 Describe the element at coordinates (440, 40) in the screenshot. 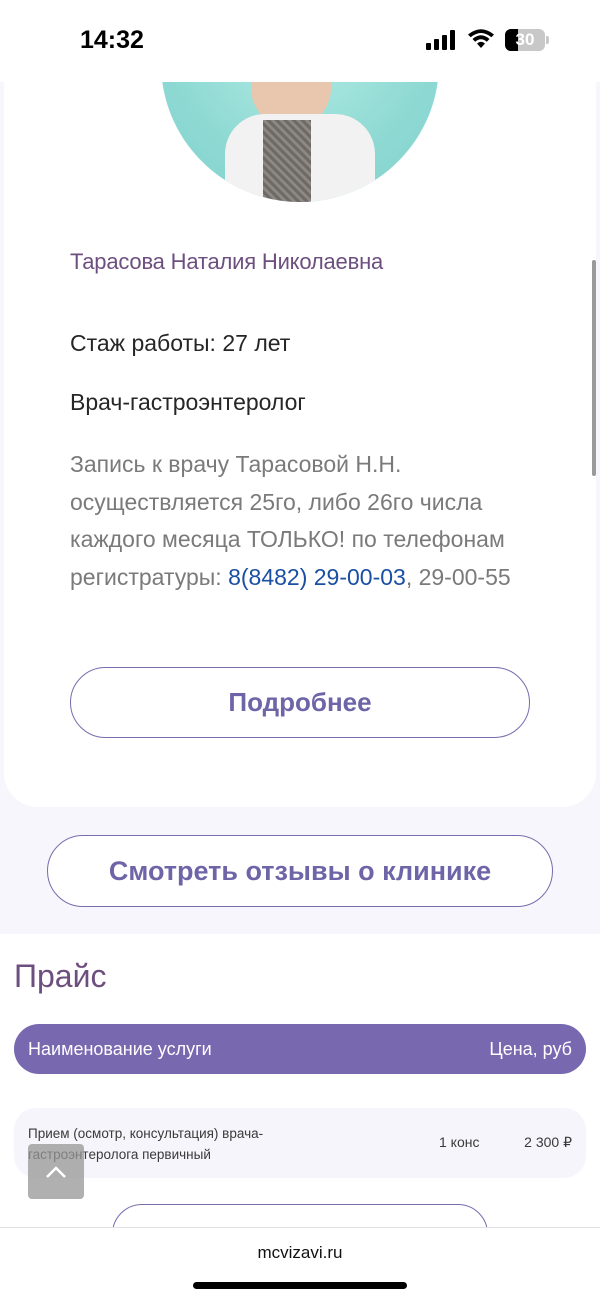

I see `signal-icon` at that location.